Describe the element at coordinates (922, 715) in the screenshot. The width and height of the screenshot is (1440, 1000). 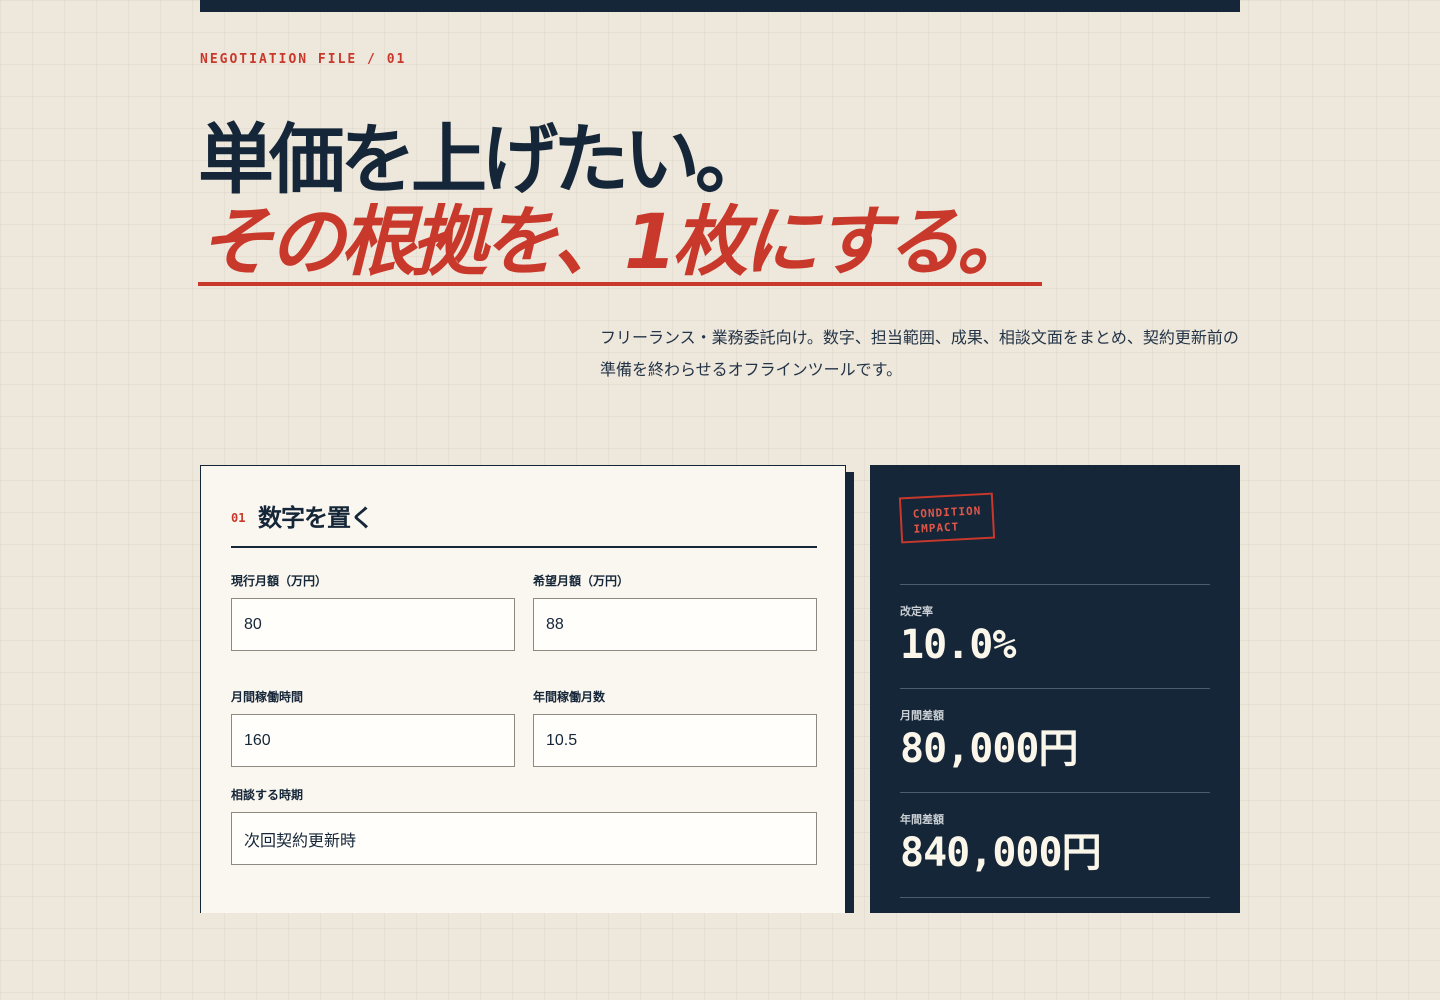
I see `monthly-diff-label: 月間差額` at that location.